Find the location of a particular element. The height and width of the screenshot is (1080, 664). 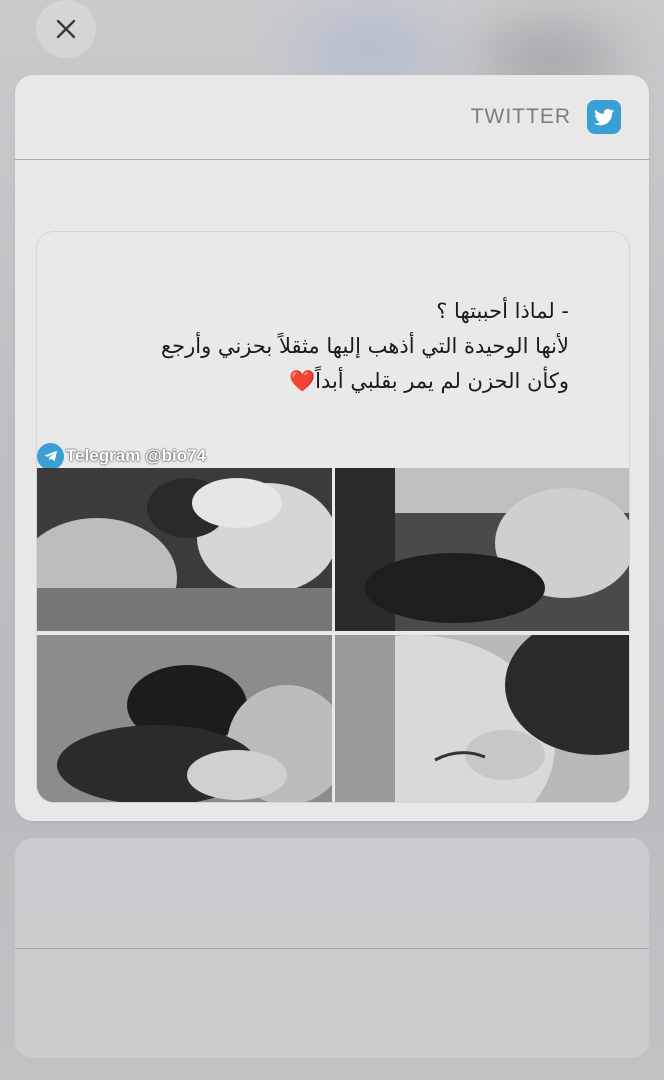

app-name: TWITTER is located at coordinates (520, 116).